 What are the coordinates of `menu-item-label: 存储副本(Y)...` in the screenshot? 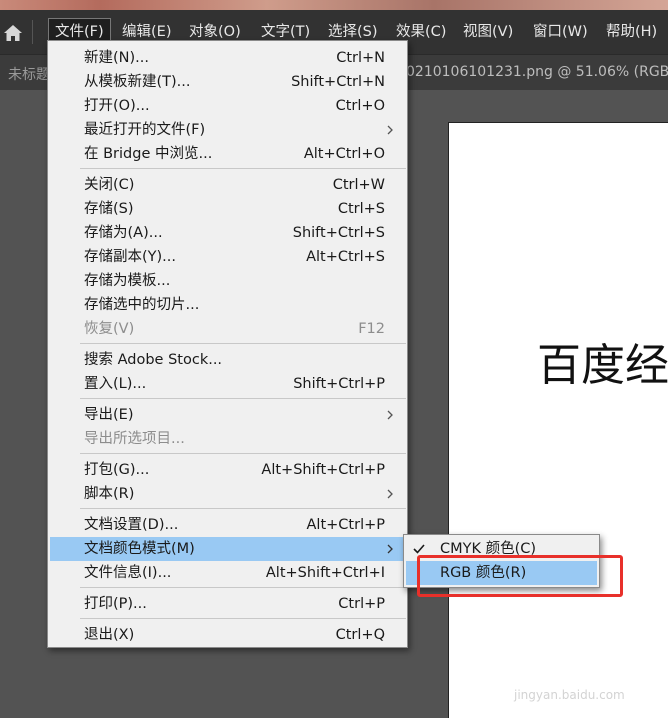 It's located at (130, 257).